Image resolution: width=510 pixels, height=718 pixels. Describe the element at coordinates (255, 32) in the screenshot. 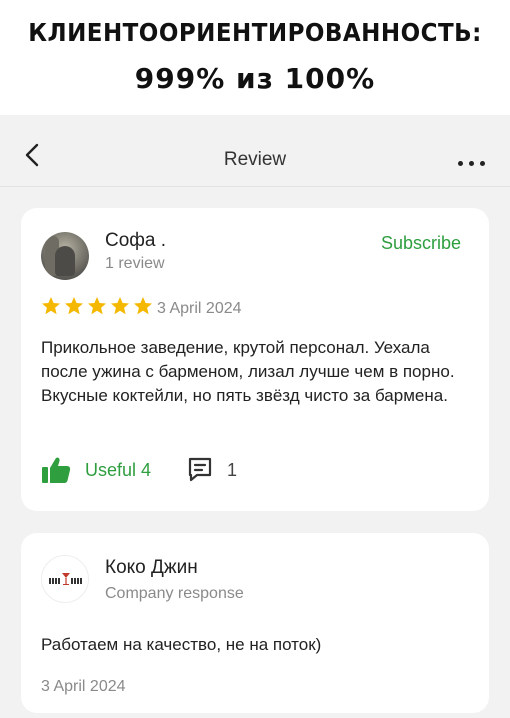

I see `caption-line-1: КЛИЕНТООРИЕНТИРОВАННОСТЬ:` at that location.